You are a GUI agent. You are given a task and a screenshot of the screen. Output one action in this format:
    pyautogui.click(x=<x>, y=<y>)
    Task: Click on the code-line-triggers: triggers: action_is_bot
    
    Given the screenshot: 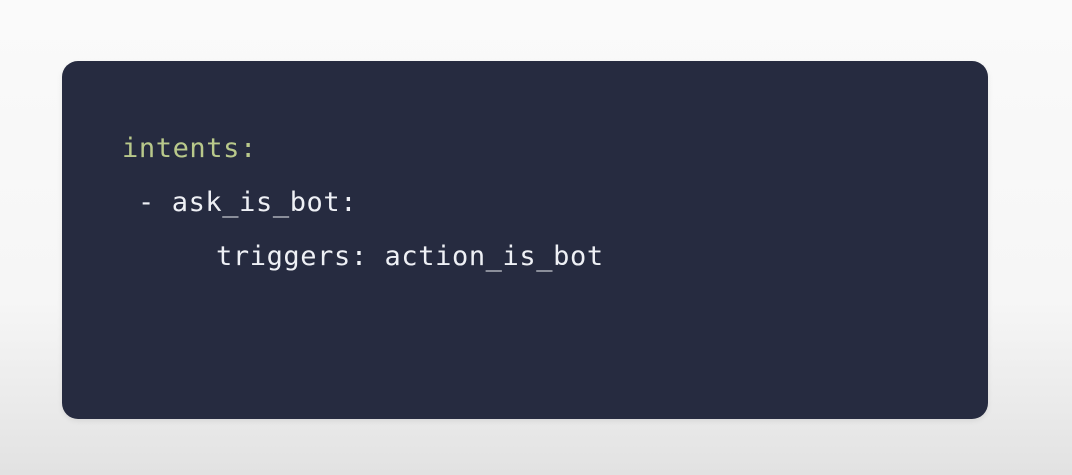 What is the action you would take?
    pyautogui.click(x=410, y=256)
    